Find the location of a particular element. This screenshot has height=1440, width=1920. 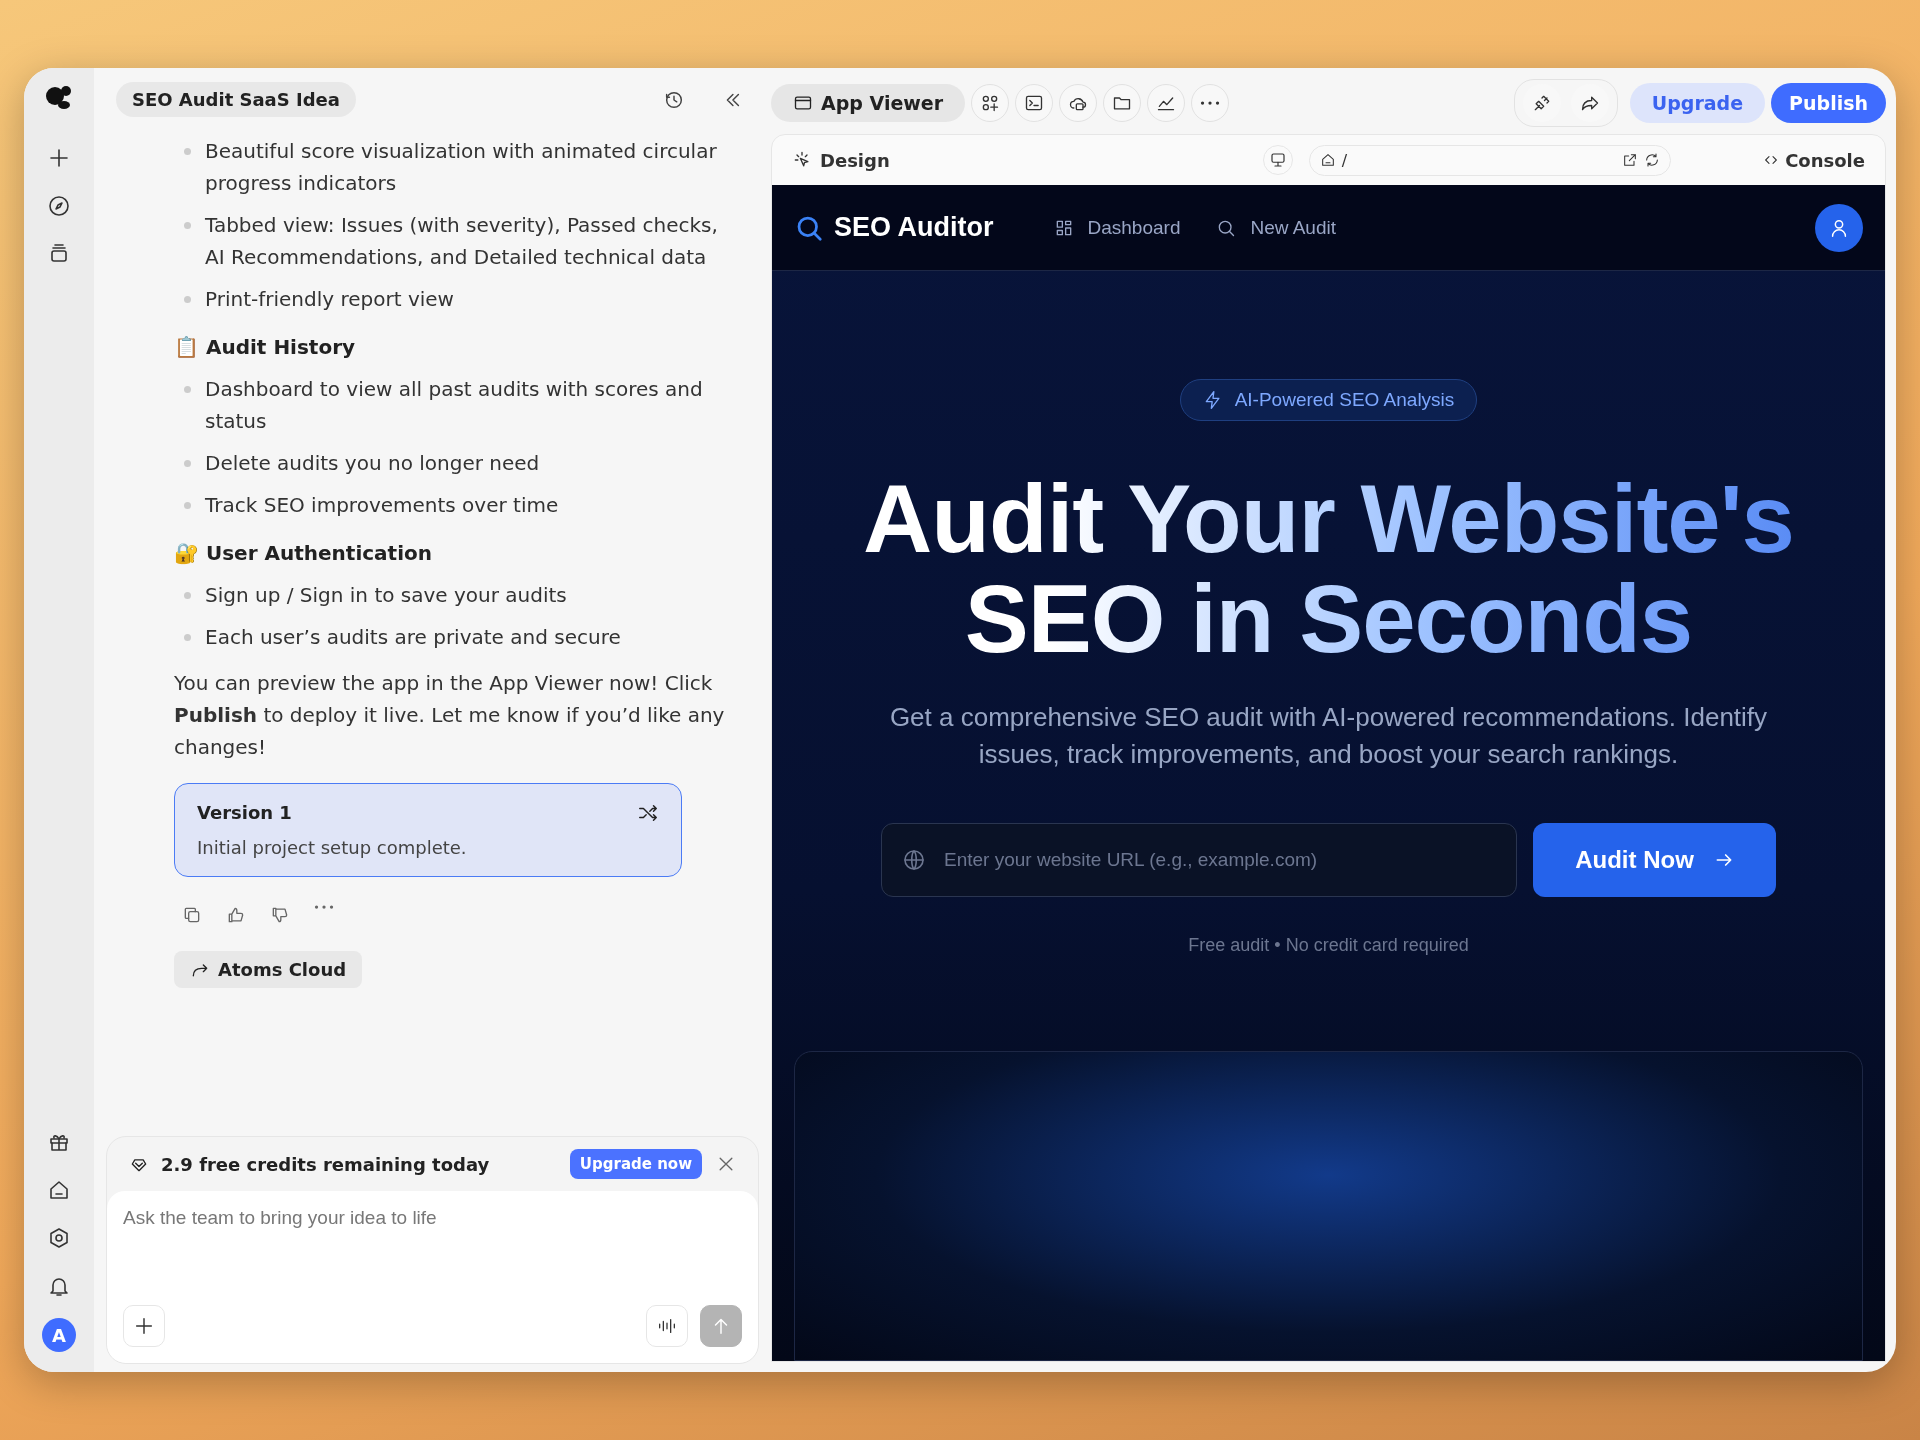

prompt-box: Ask the team to bring your idea to life is located at coordinates (432, 1277).